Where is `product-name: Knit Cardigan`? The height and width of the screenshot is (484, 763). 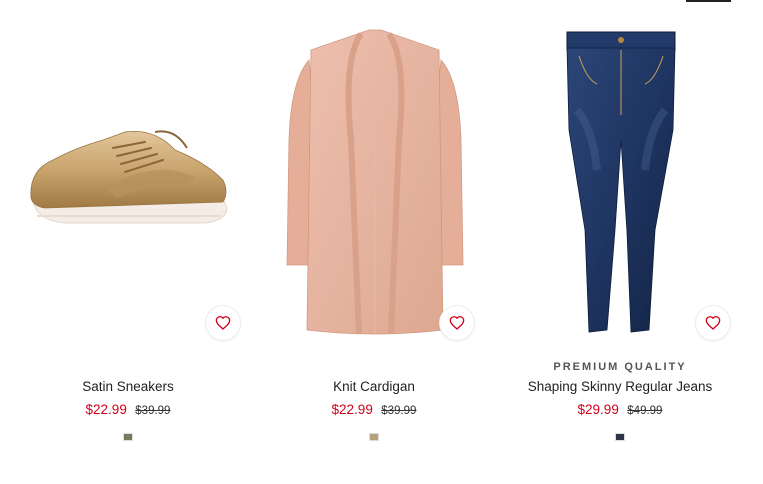 product-name: Knit Cardigan is located at coordinates (374, 386).